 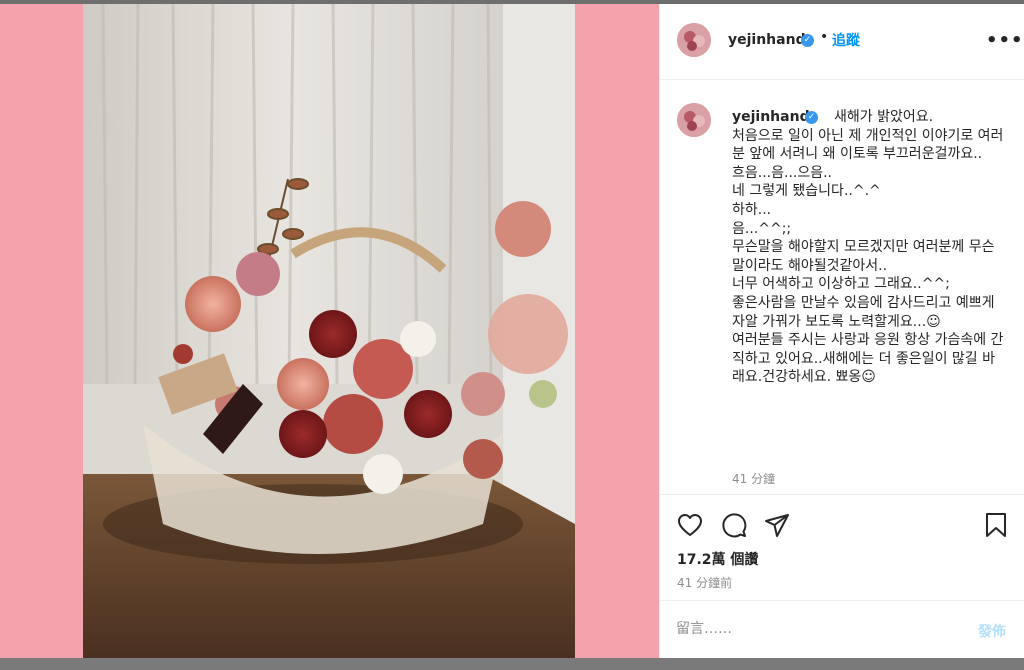 I want to click on username-link: yejinhand, so click(x=767, y=40).